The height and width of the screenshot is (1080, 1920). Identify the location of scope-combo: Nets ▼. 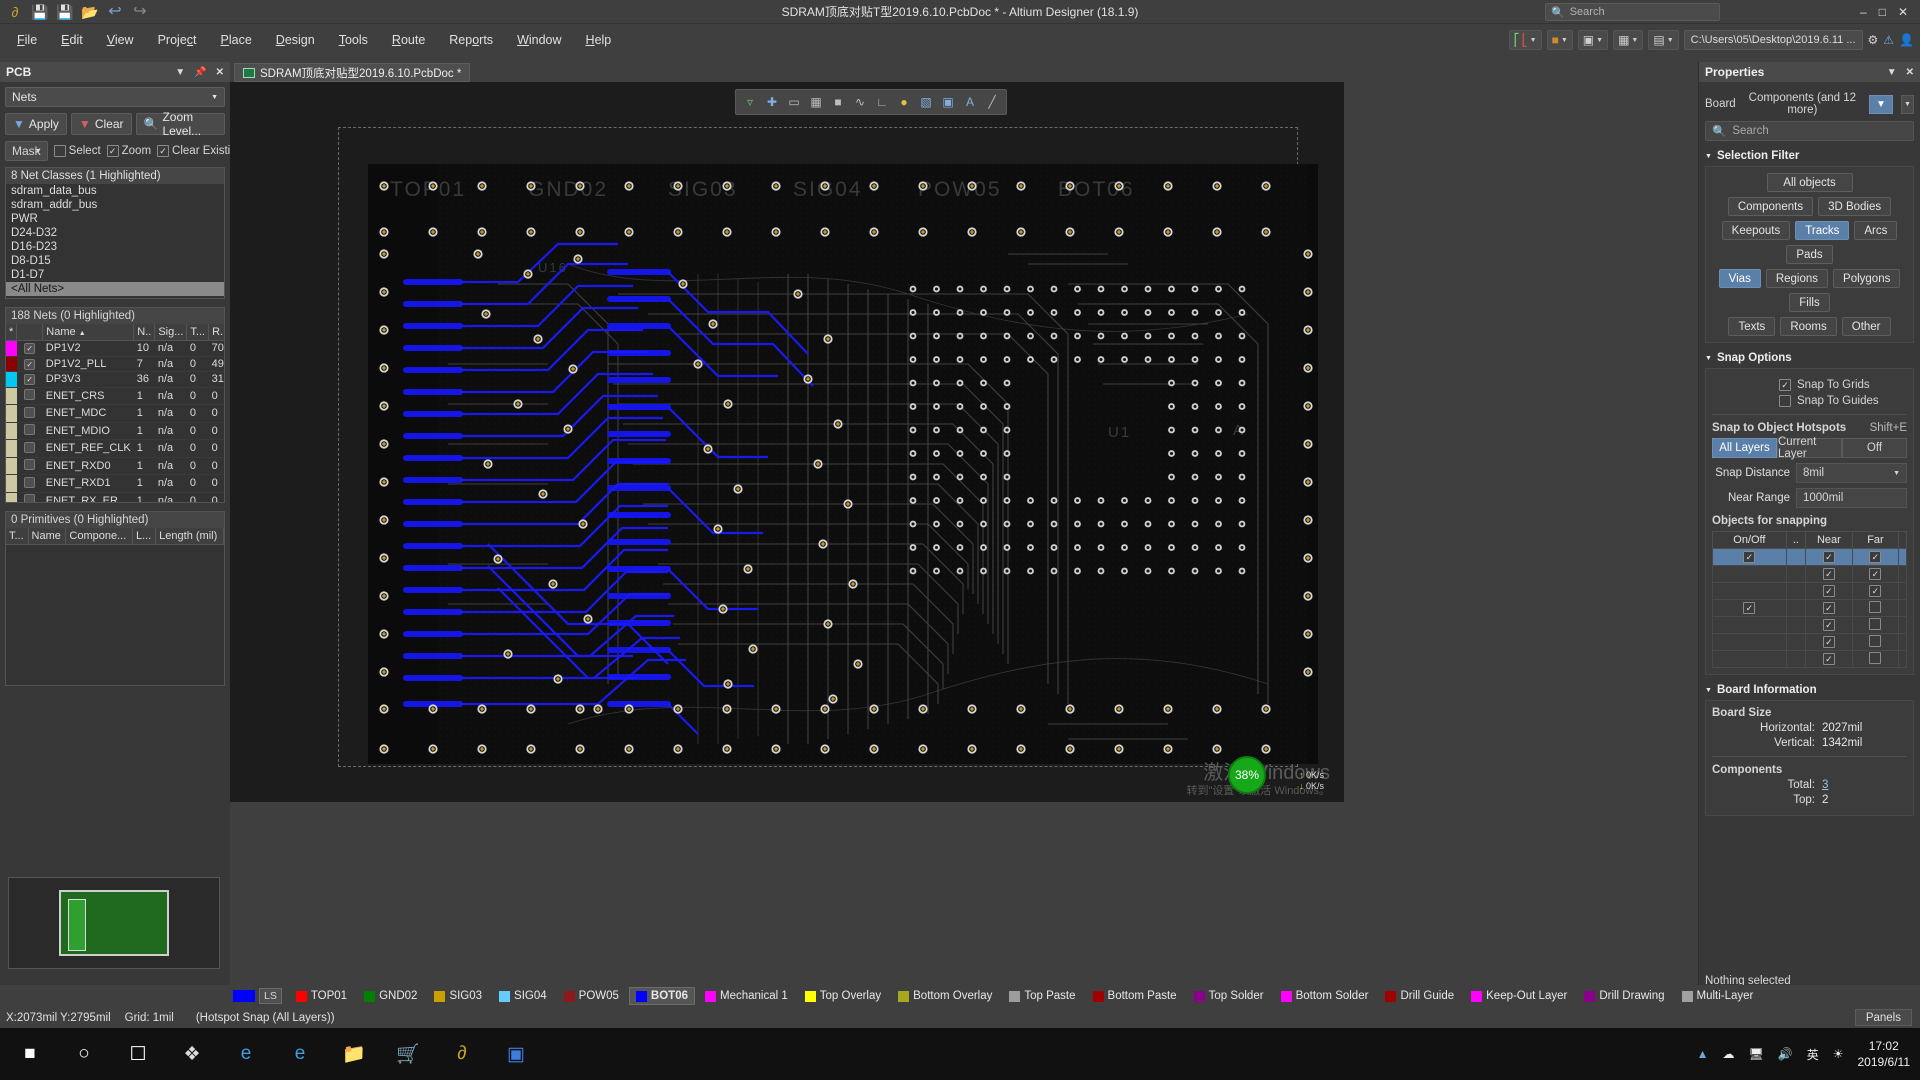
(115, 97).